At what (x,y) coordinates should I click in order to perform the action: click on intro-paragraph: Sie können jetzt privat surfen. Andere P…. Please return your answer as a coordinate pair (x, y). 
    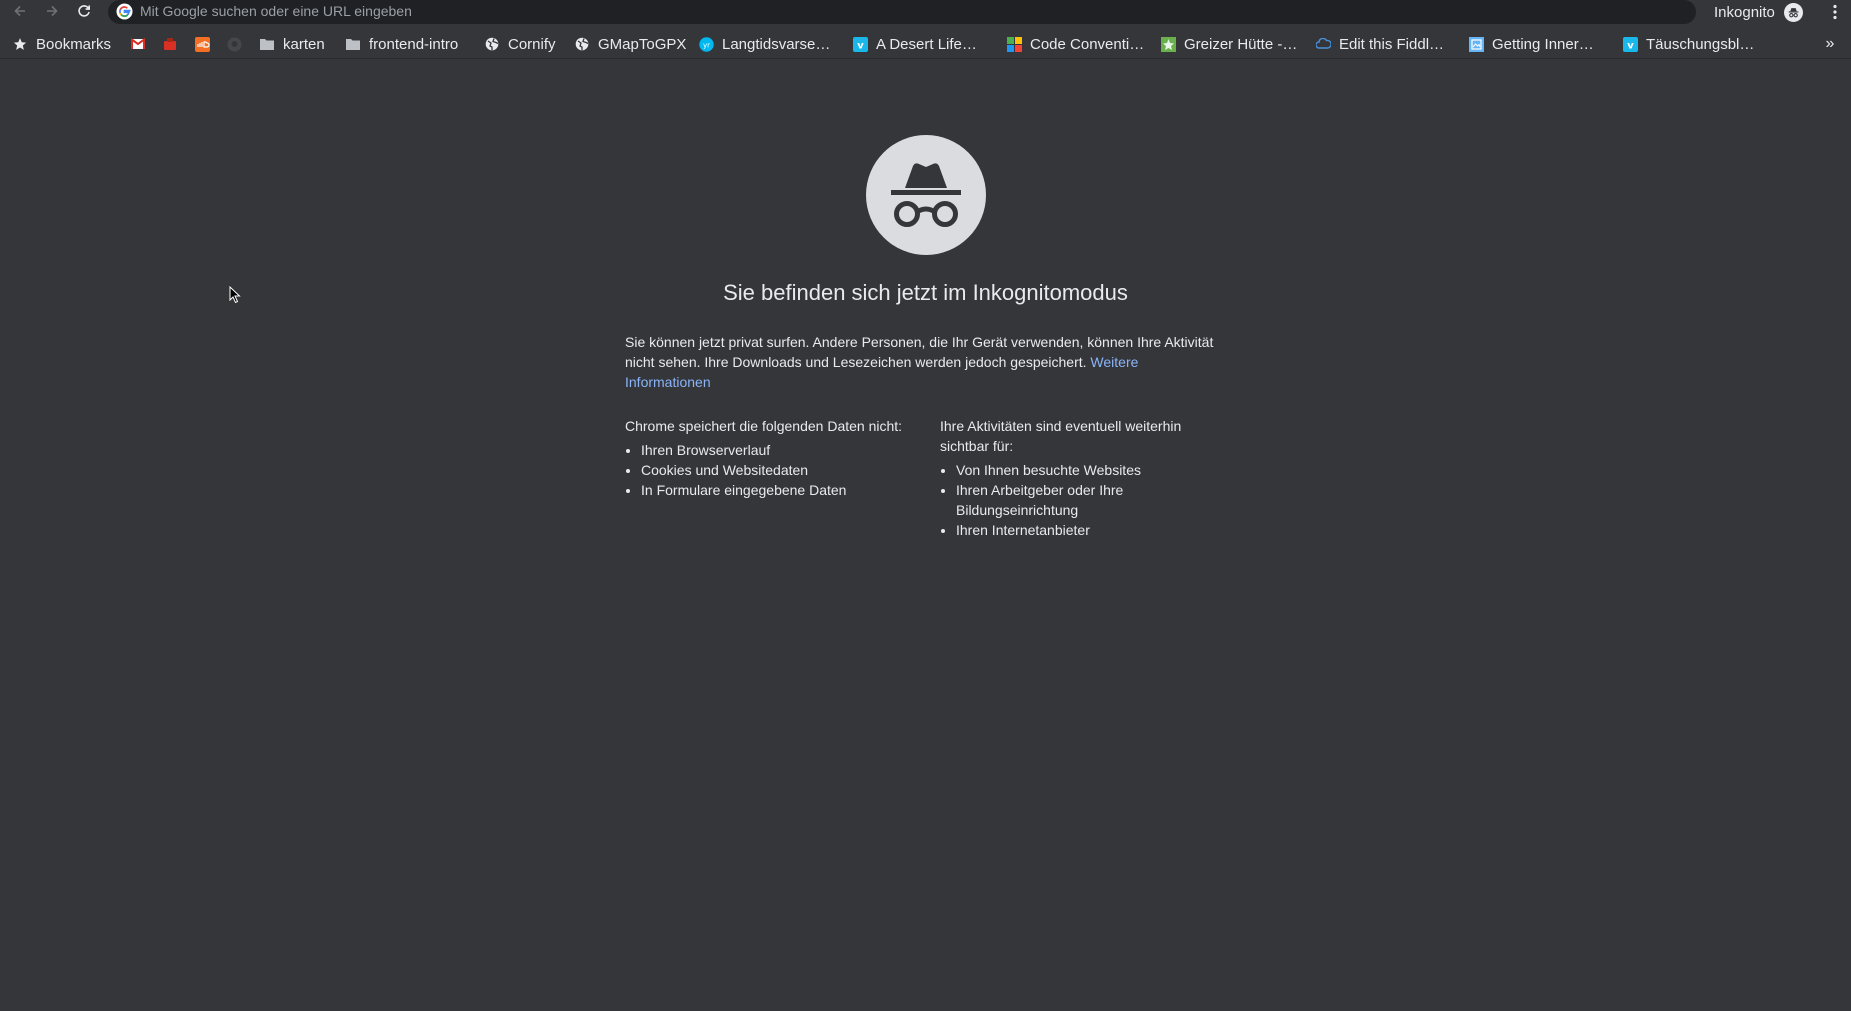
    Looking at the image, I should click on (925, 362).